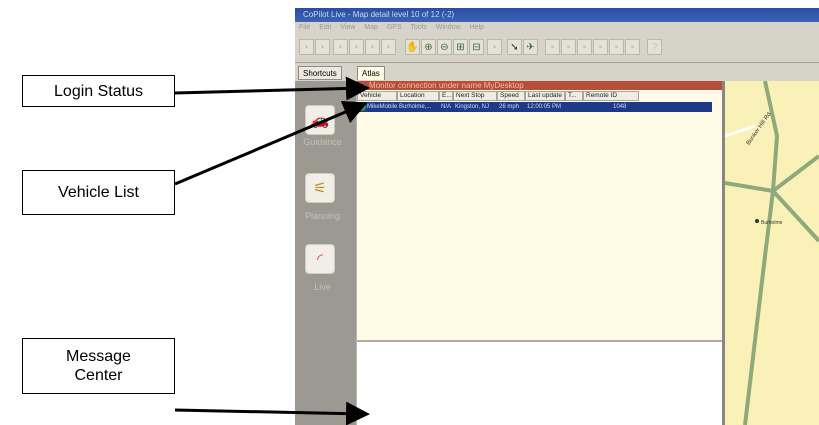  I want to click on vehicle-list-arrow, so click(271, 143).